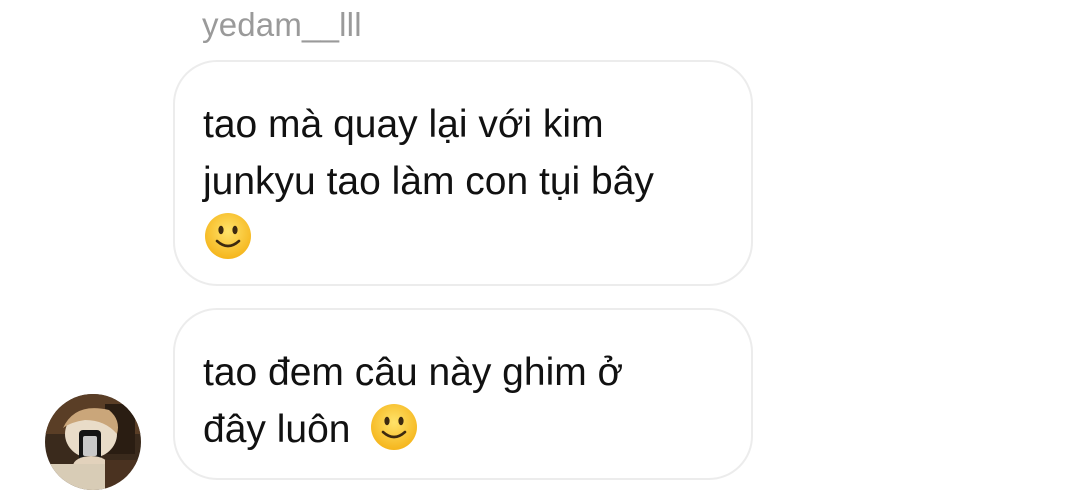  What do you see at coordinates (403, 124) in the screenshot?
I see `message-text-line: tao mà quay lại với kim` at bounding box center [403, 124].